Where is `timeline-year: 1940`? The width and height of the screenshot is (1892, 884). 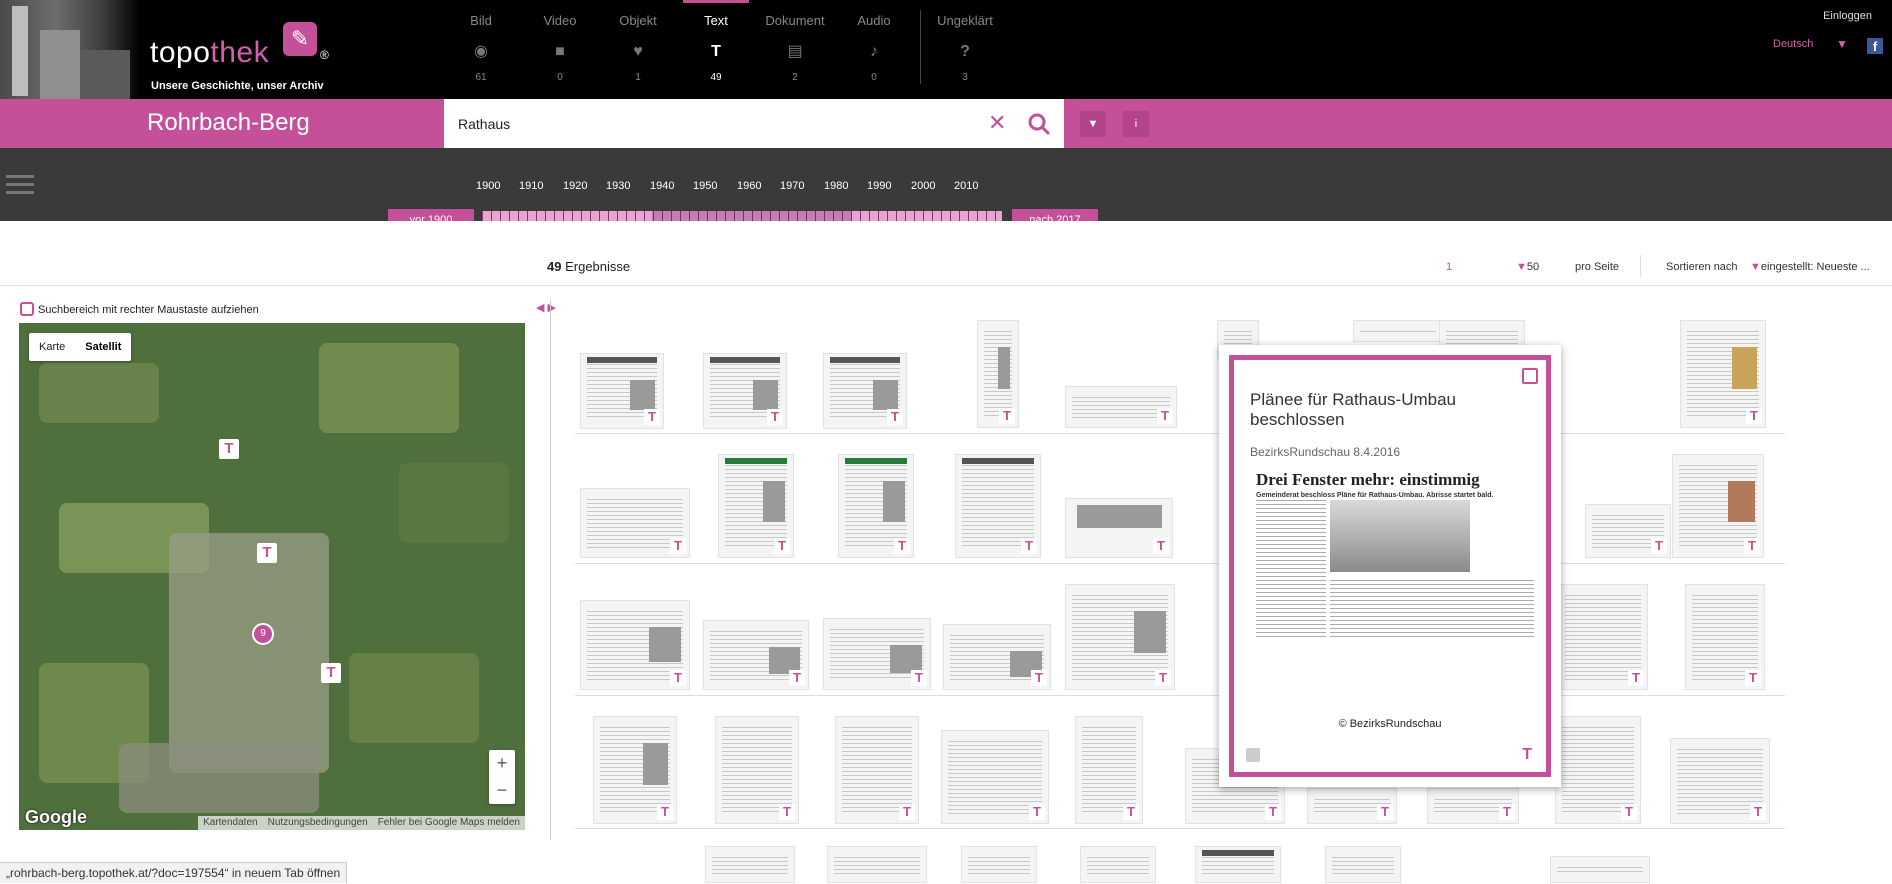
timeline-year: 1940 is located at coordinates (662, 186).